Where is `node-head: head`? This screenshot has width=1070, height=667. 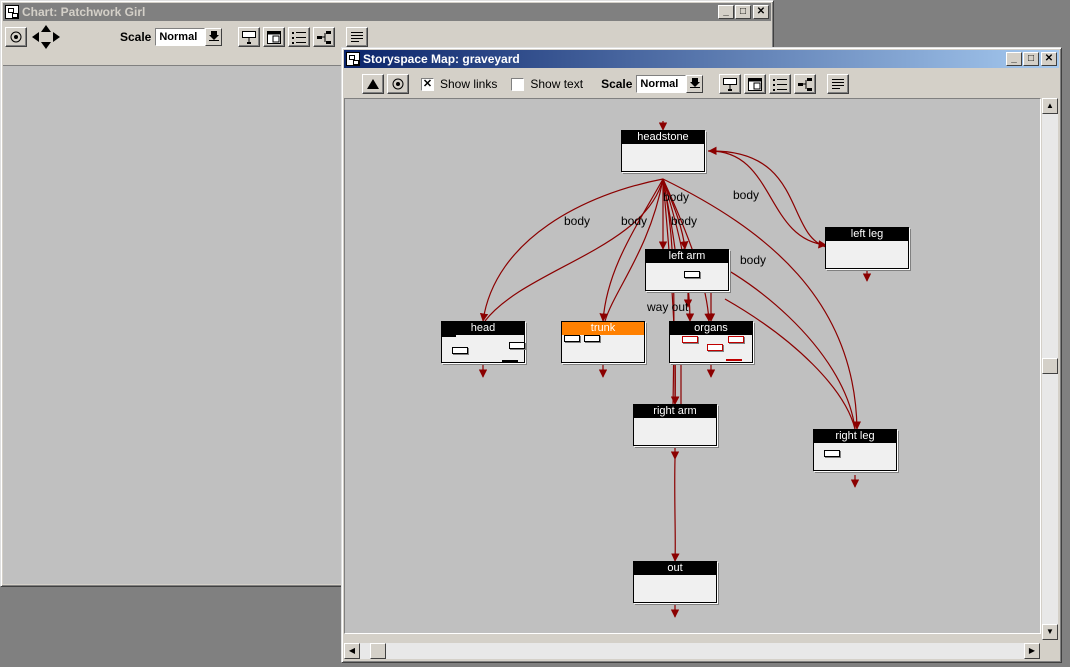 node-head: head is located at coordinates (483, 342).